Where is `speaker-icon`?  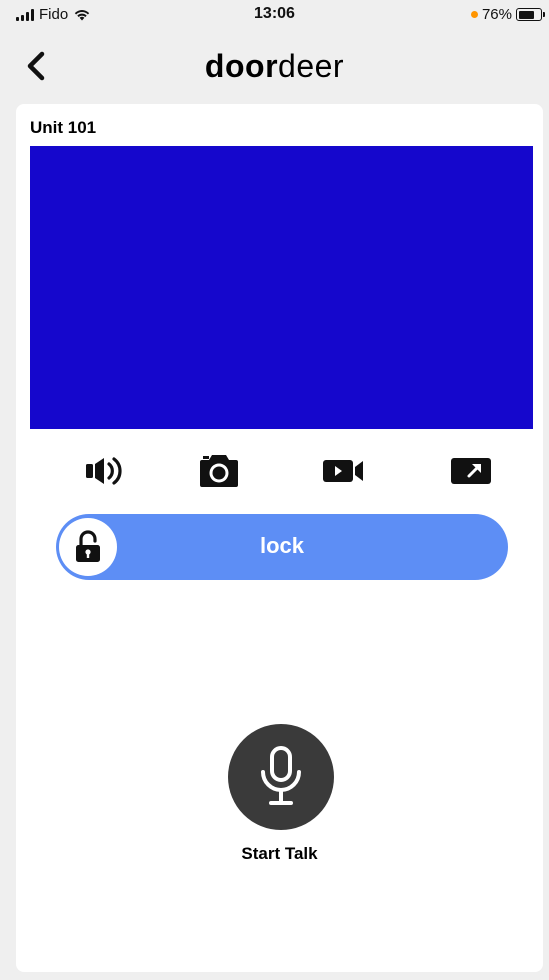 speaker-icon is located at coordinates (104, 471).